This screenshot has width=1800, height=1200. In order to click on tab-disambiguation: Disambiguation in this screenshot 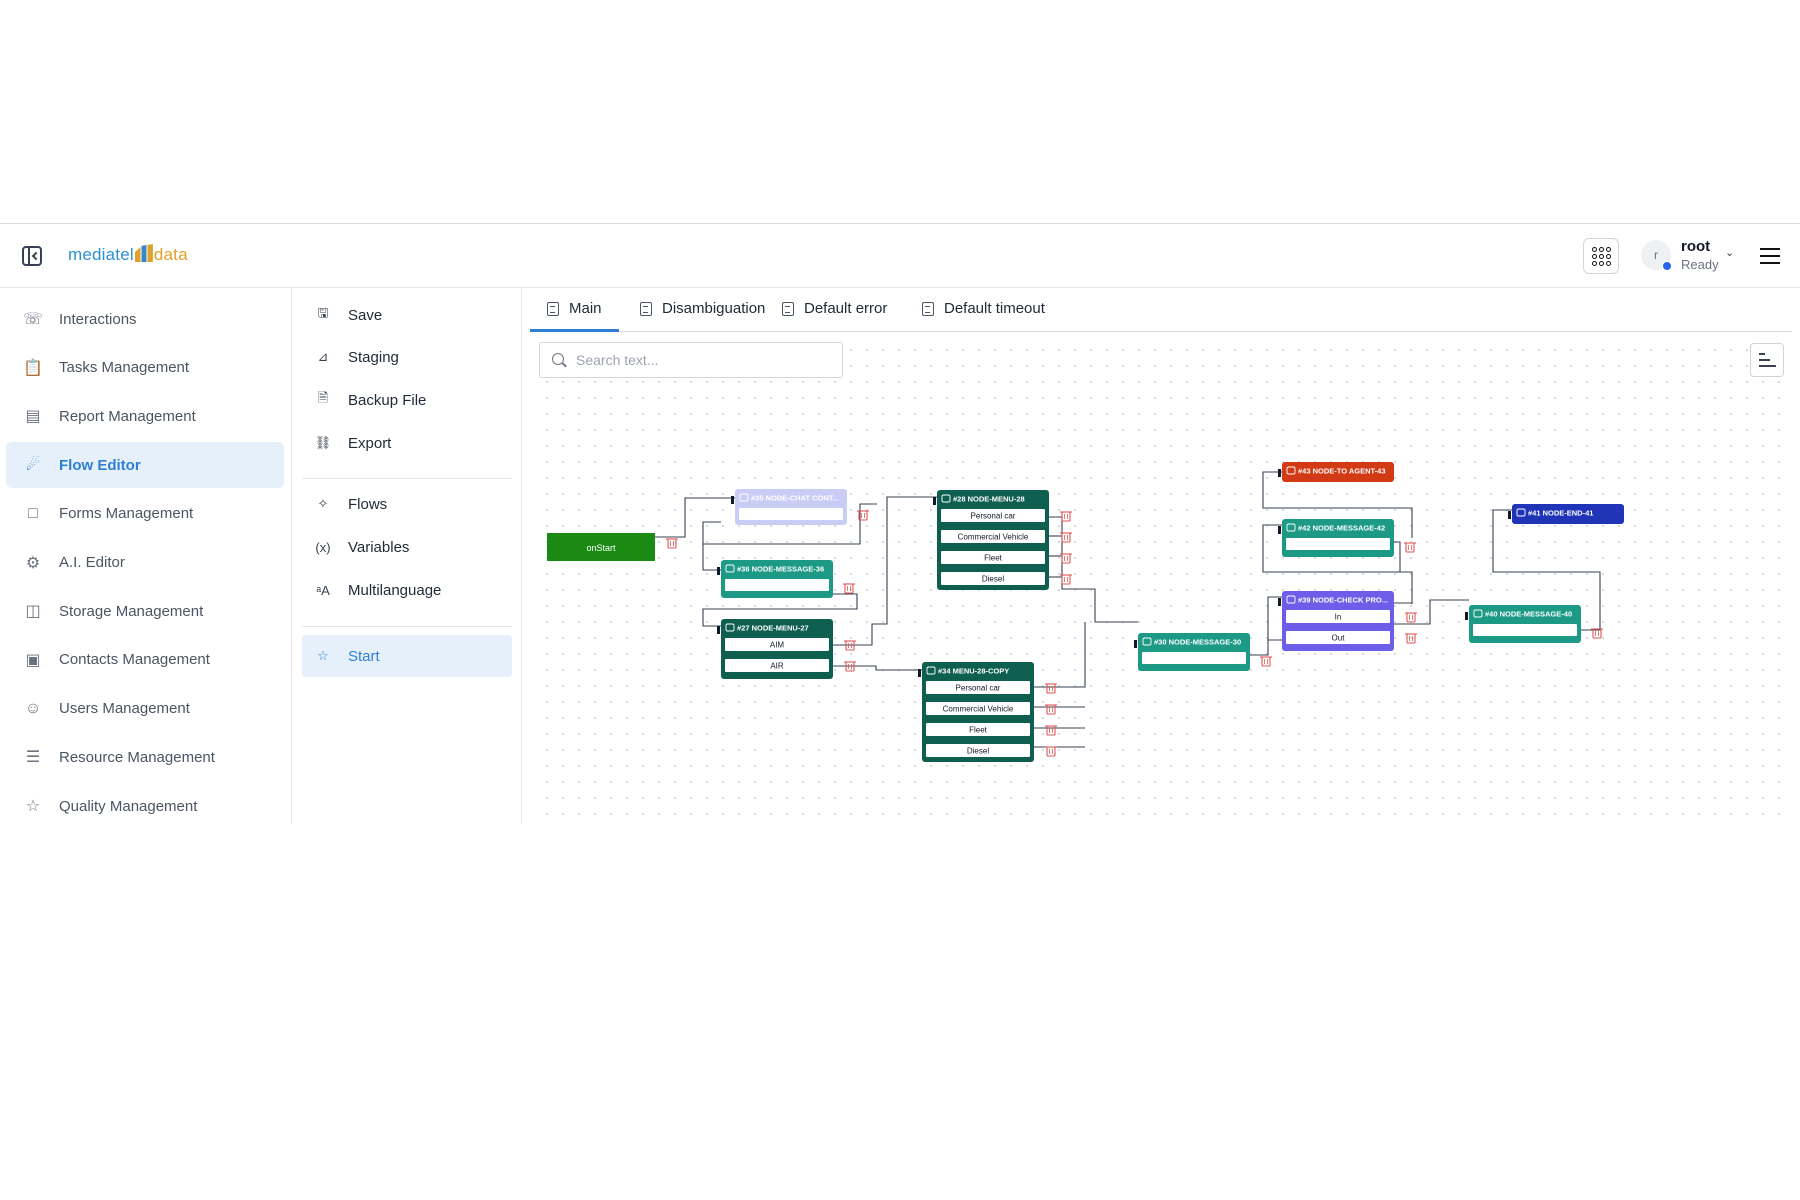, I will do `click(702, 316)`.